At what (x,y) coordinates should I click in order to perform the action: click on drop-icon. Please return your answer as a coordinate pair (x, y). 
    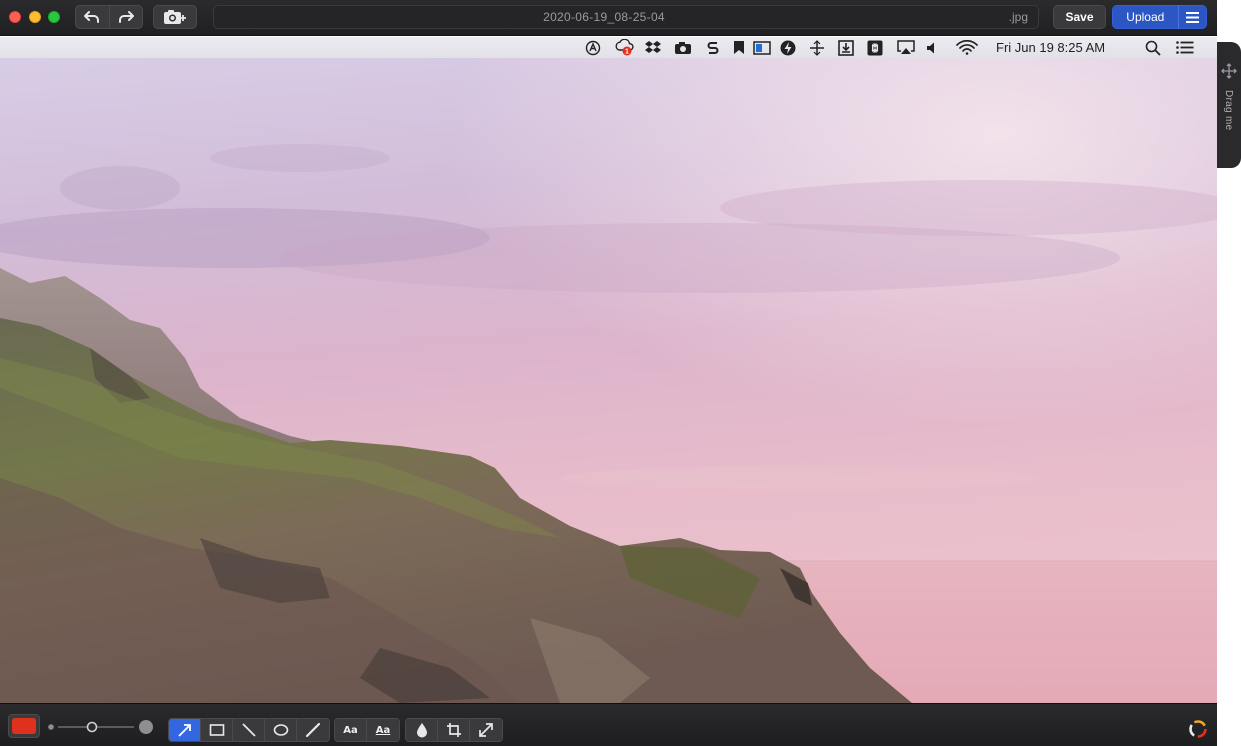
    Looking at the image, I should click on (421, 730).